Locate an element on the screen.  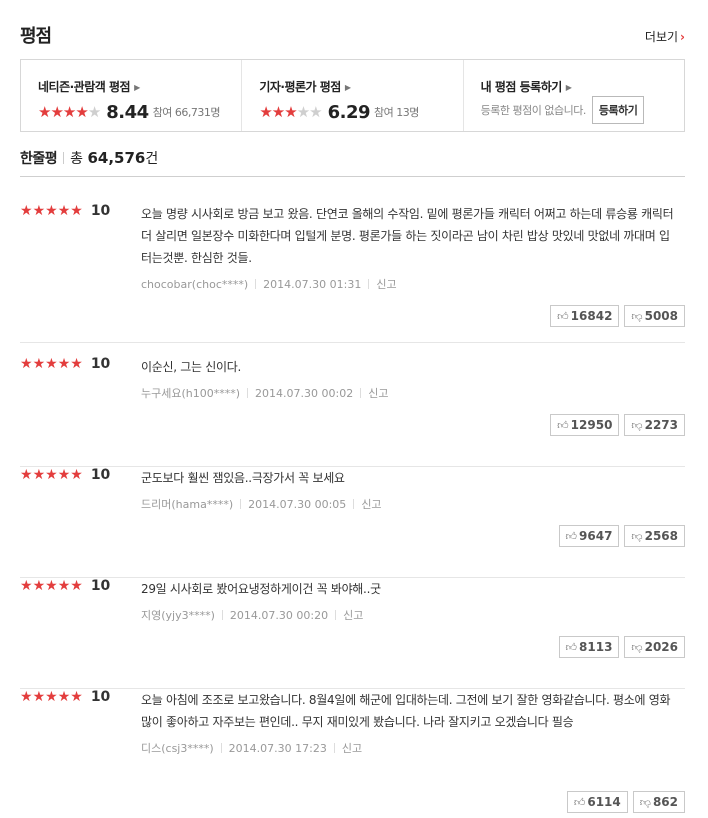
review-text: 29일 시사회로 봤어요냉정하게이건 꼭 봐야해..굿 is located at coordinates (261, 589).